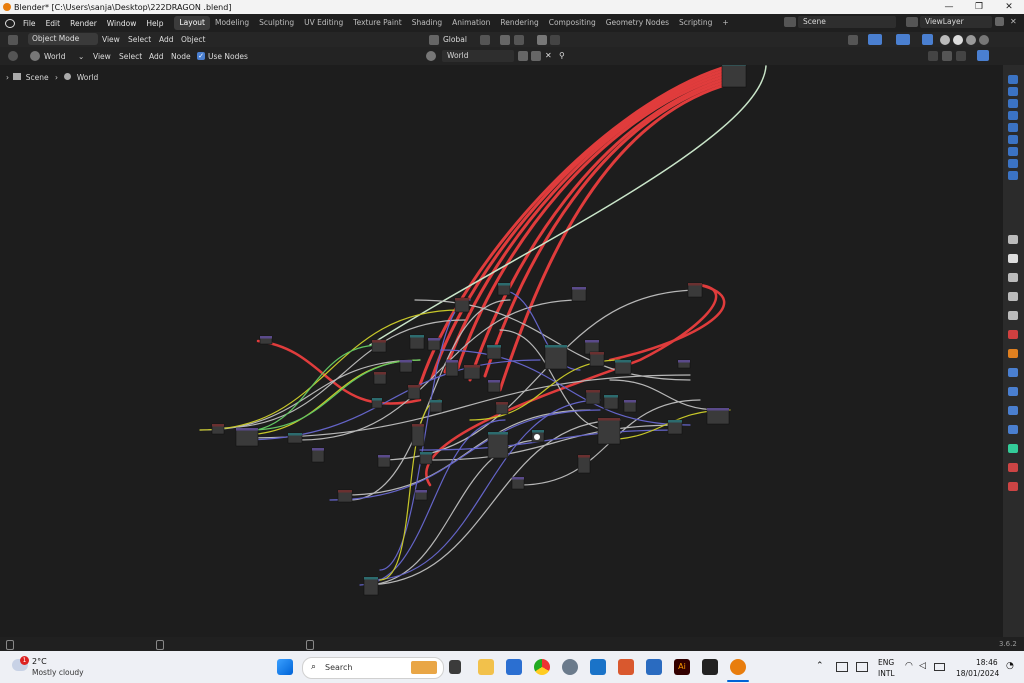 The height and width of the screenshot is (683, 1024). I want to click on gizmo-icon, so click(875, 39).